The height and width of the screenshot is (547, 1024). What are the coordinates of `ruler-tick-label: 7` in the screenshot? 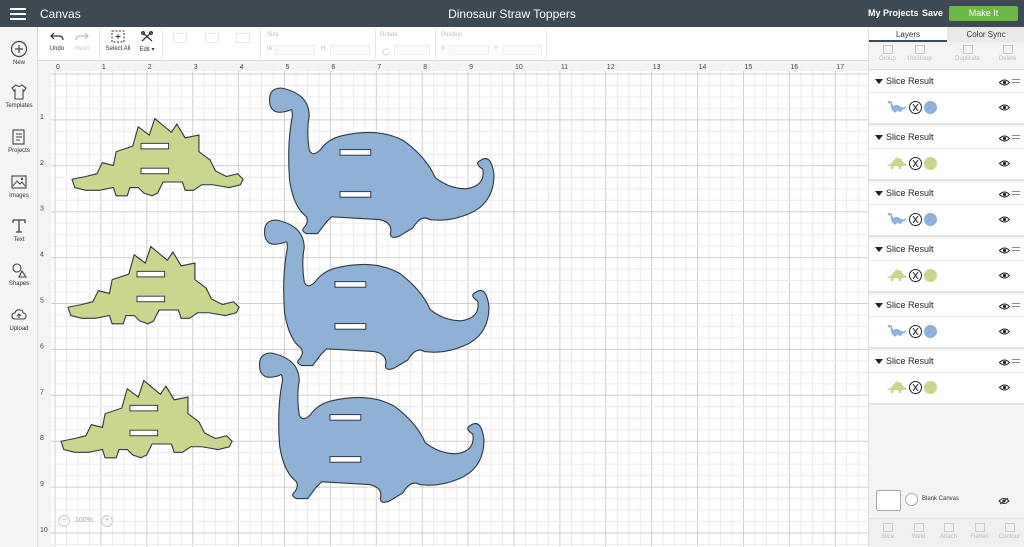 It's located at (42, 392).